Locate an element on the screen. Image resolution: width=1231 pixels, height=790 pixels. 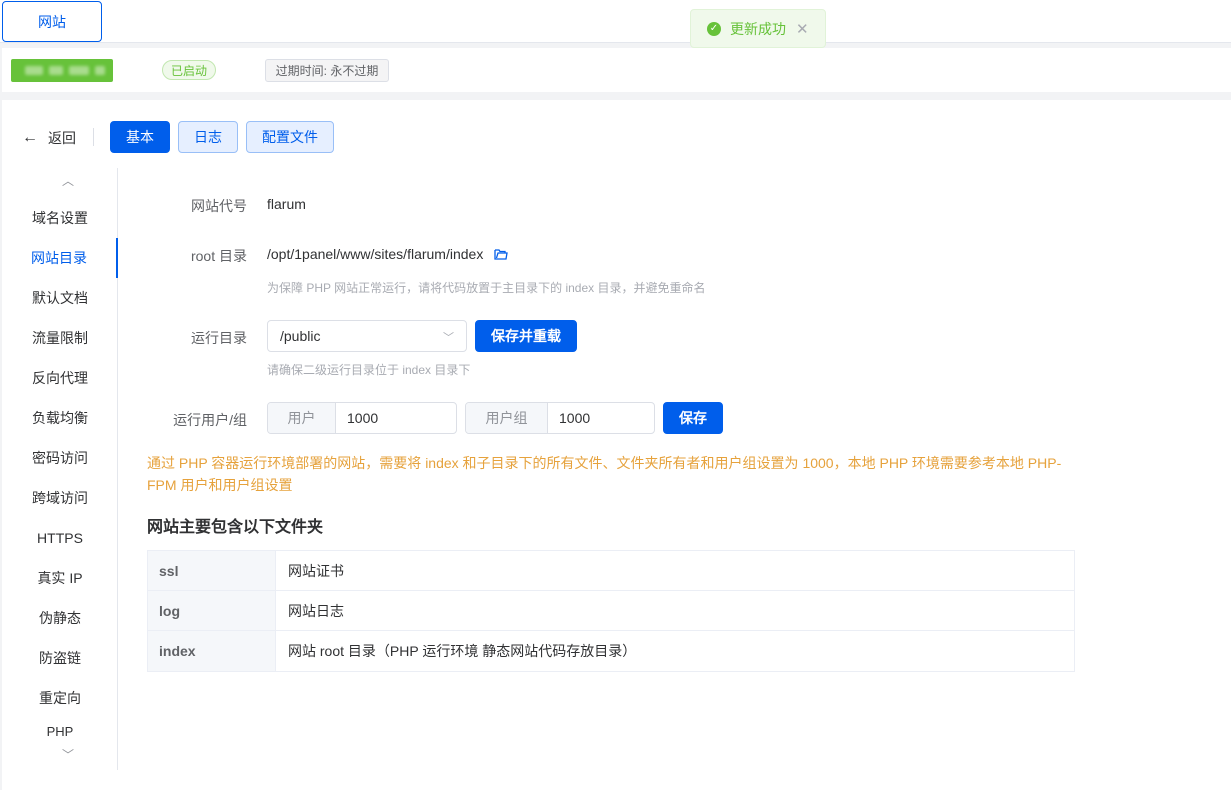
site-code-label: 网站代号 is located at coordinates (219, 206).